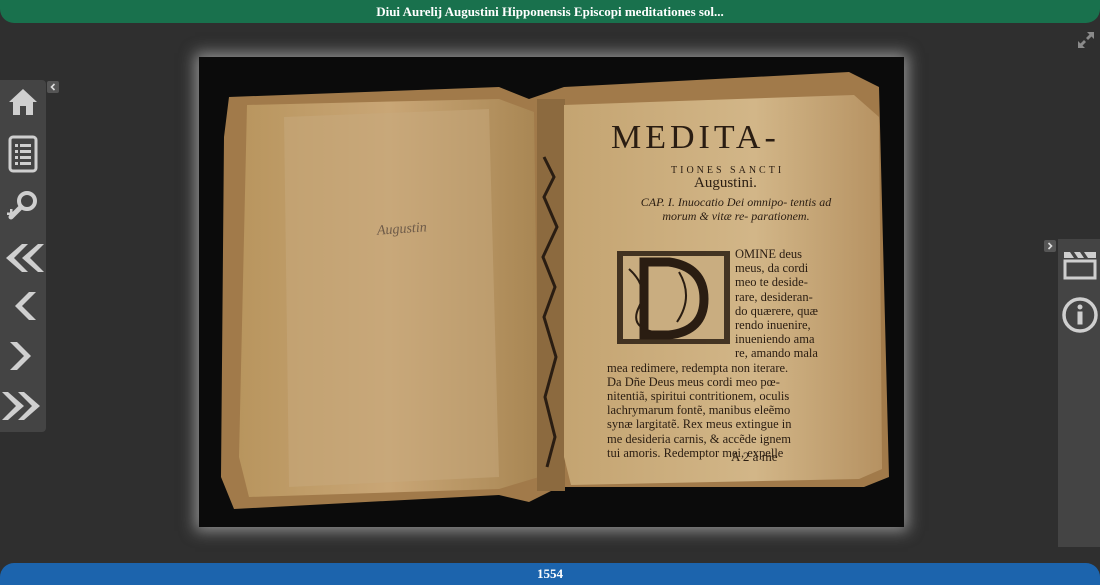  I want to click on body-line: Da Dñe Deus meus cordi meo pœ-, so click(693, 381).